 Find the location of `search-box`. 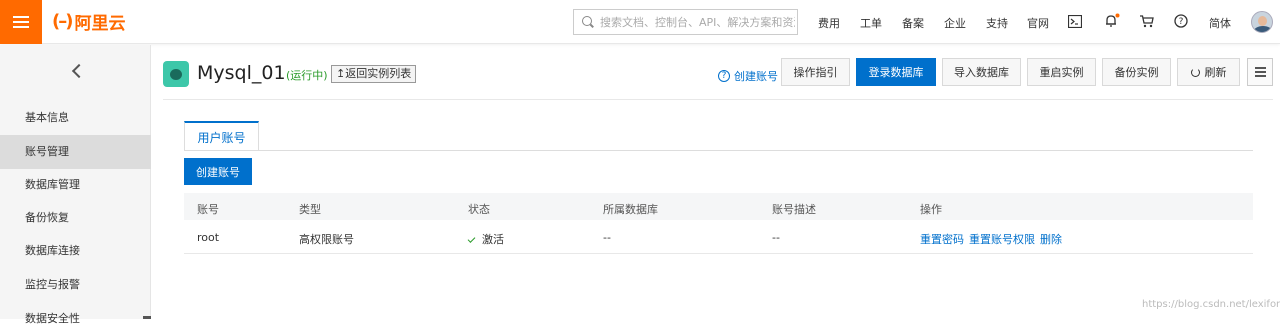

search-box is located at coordinates (685, 22).